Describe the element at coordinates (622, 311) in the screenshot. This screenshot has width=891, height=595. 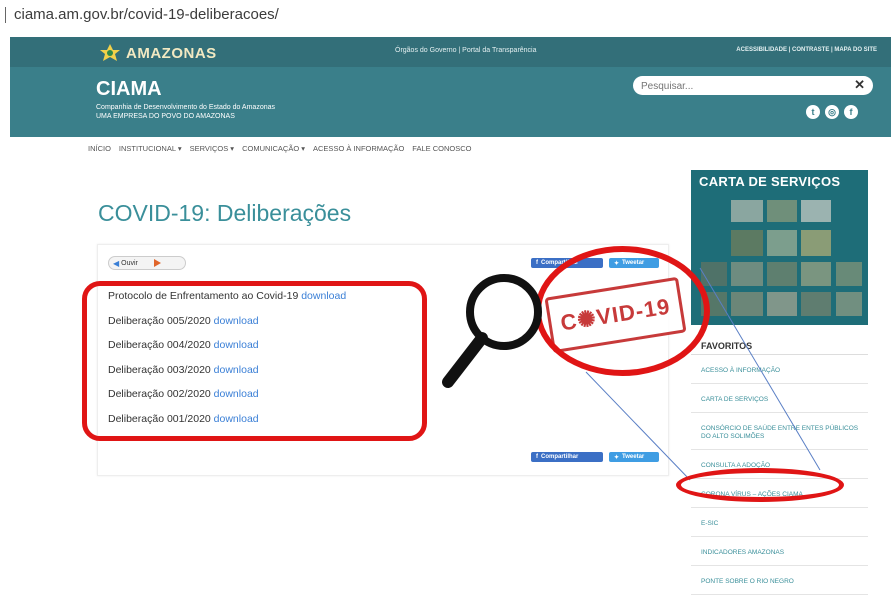
I see `highlight-ring-stamp` at that location.